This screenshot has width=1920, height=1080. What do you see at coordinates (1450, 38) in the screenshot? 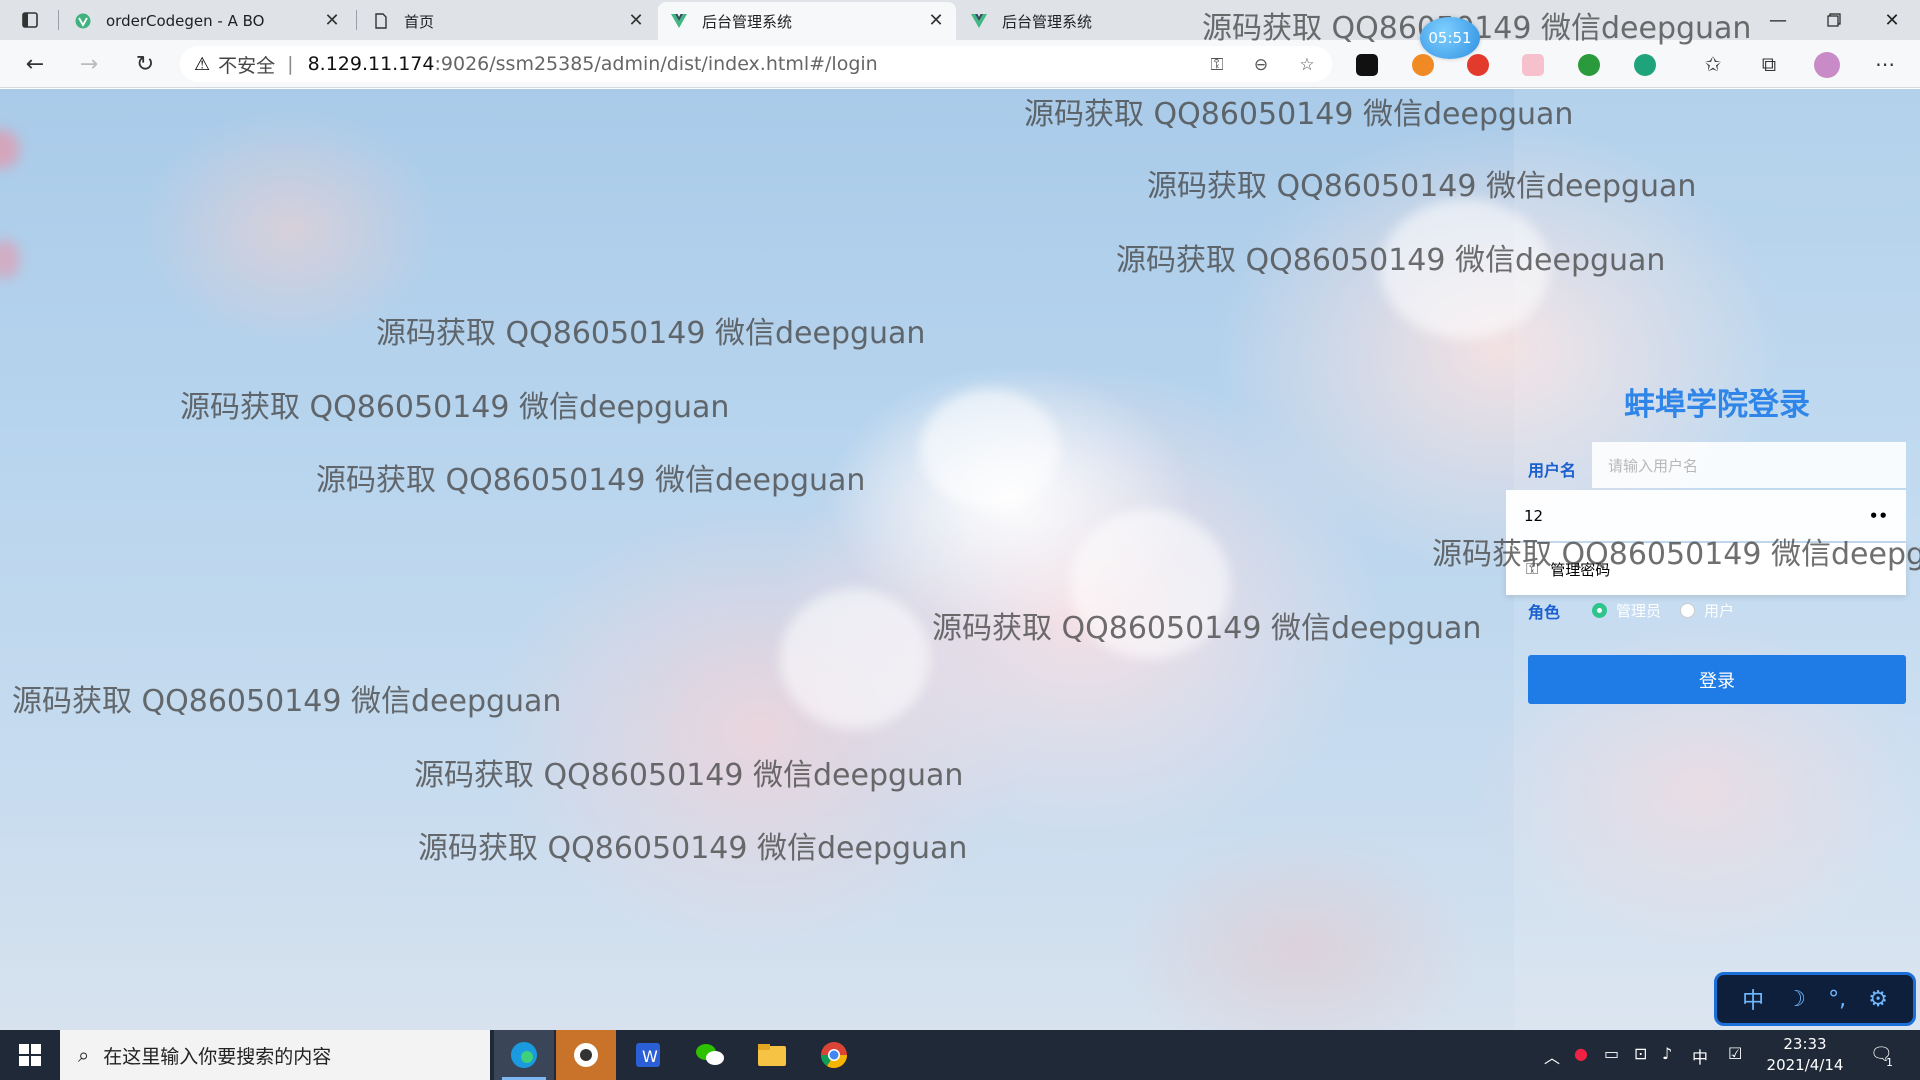
I see `recording-timer: 05:51` at bounding box center [1450, 38].